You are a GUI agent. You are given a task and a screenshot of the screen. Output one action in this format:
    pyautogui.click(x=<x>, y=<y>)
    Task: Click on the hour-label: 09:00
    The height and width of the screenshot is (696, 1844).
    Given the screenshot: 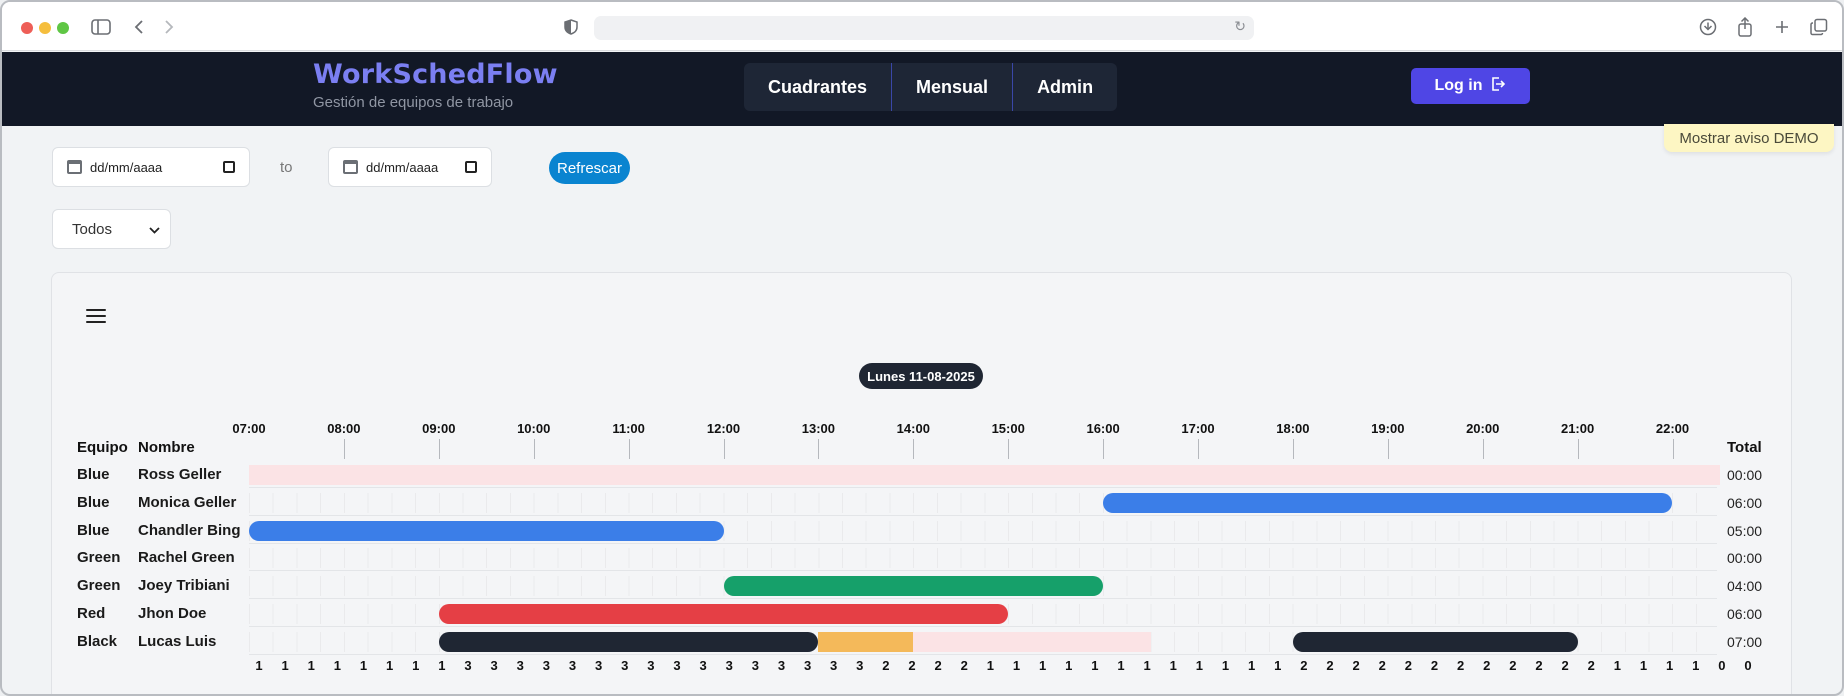 What is the action you would take?
    pyautogui.click(x=439, y=428)
    